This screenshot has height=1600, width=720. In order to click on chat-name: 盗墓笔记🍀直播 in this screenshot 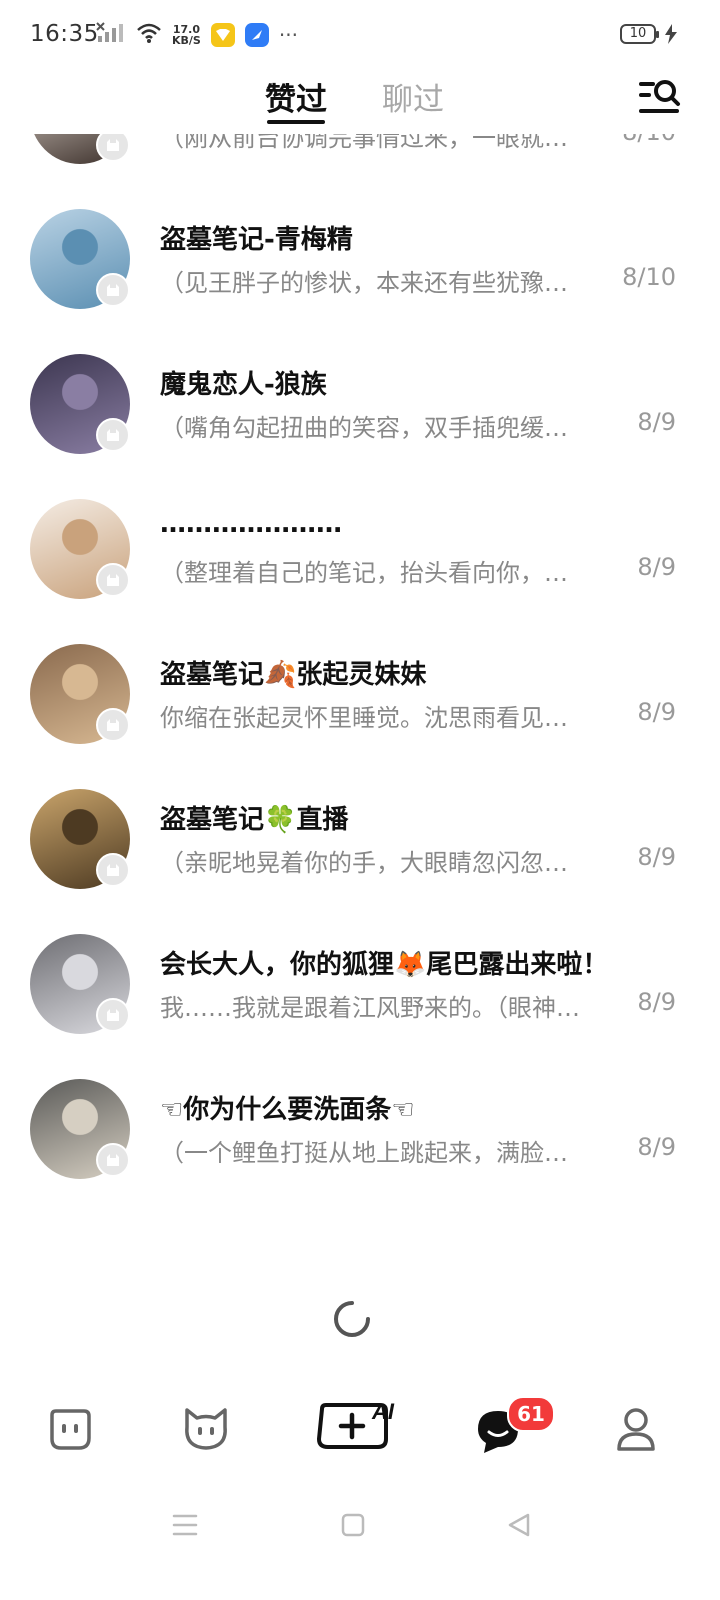, I will do `click(254, 820)`.